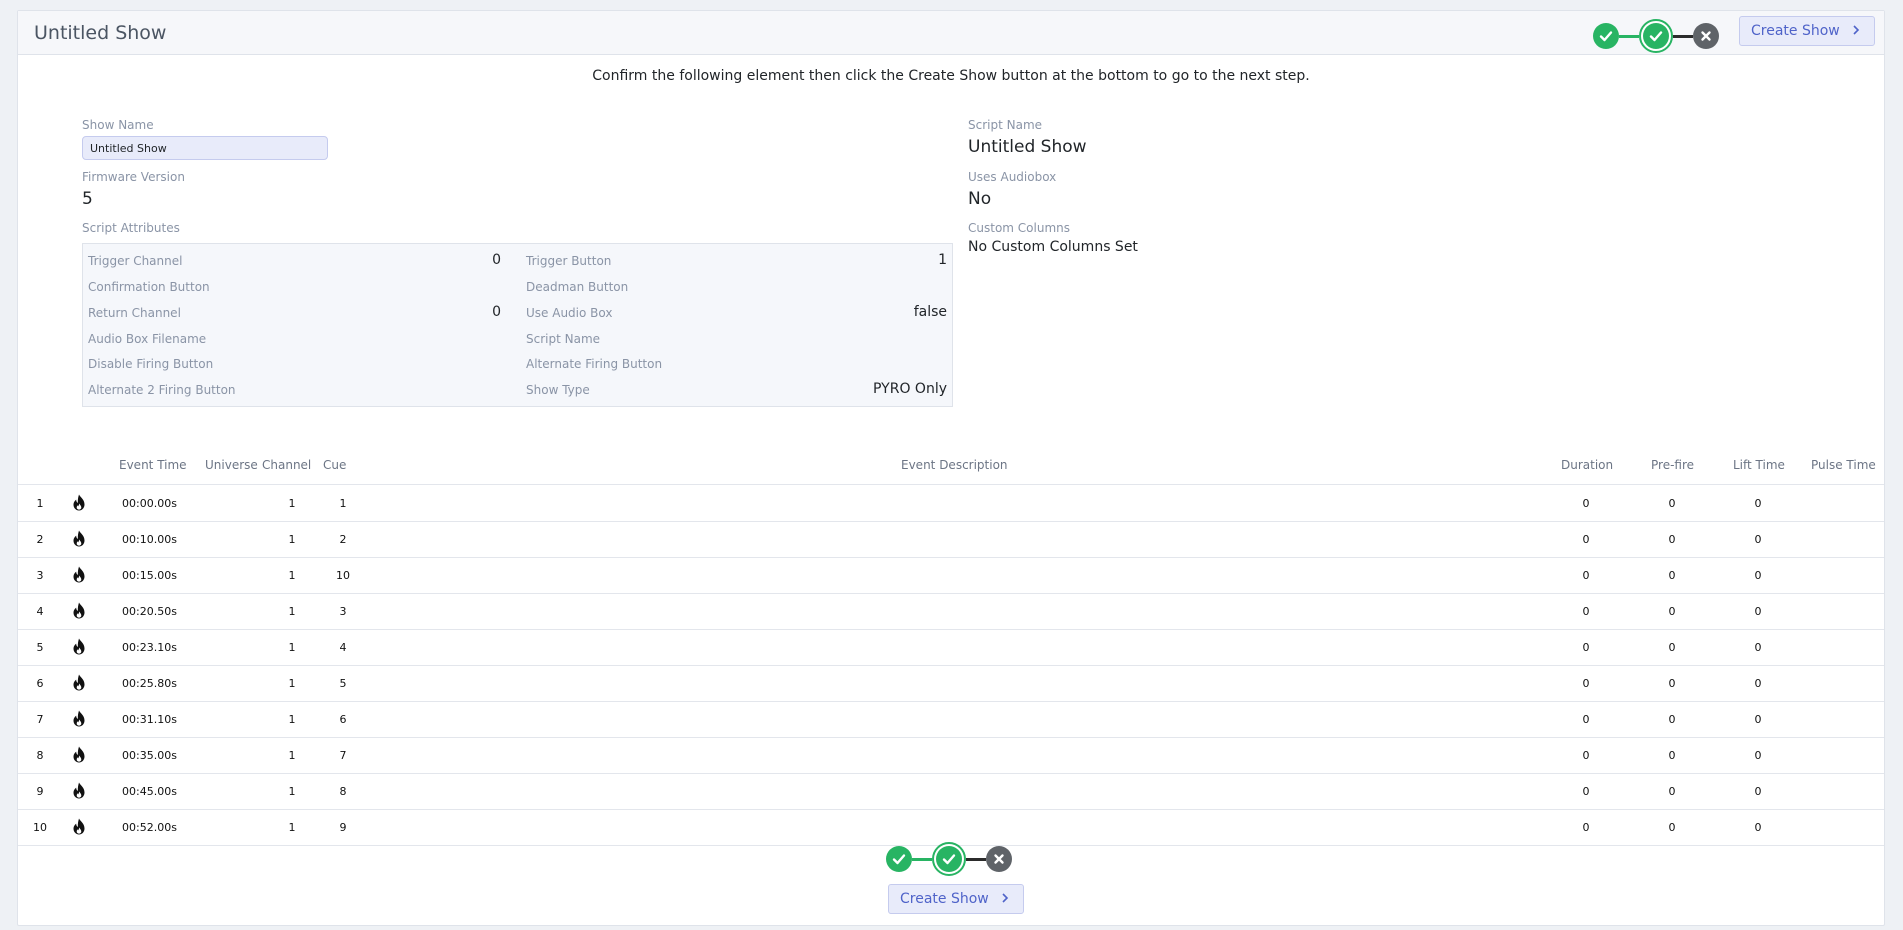  I want to click on table-row: 8 00:35.00s 1 7 0 0 0, so click(951, 756).